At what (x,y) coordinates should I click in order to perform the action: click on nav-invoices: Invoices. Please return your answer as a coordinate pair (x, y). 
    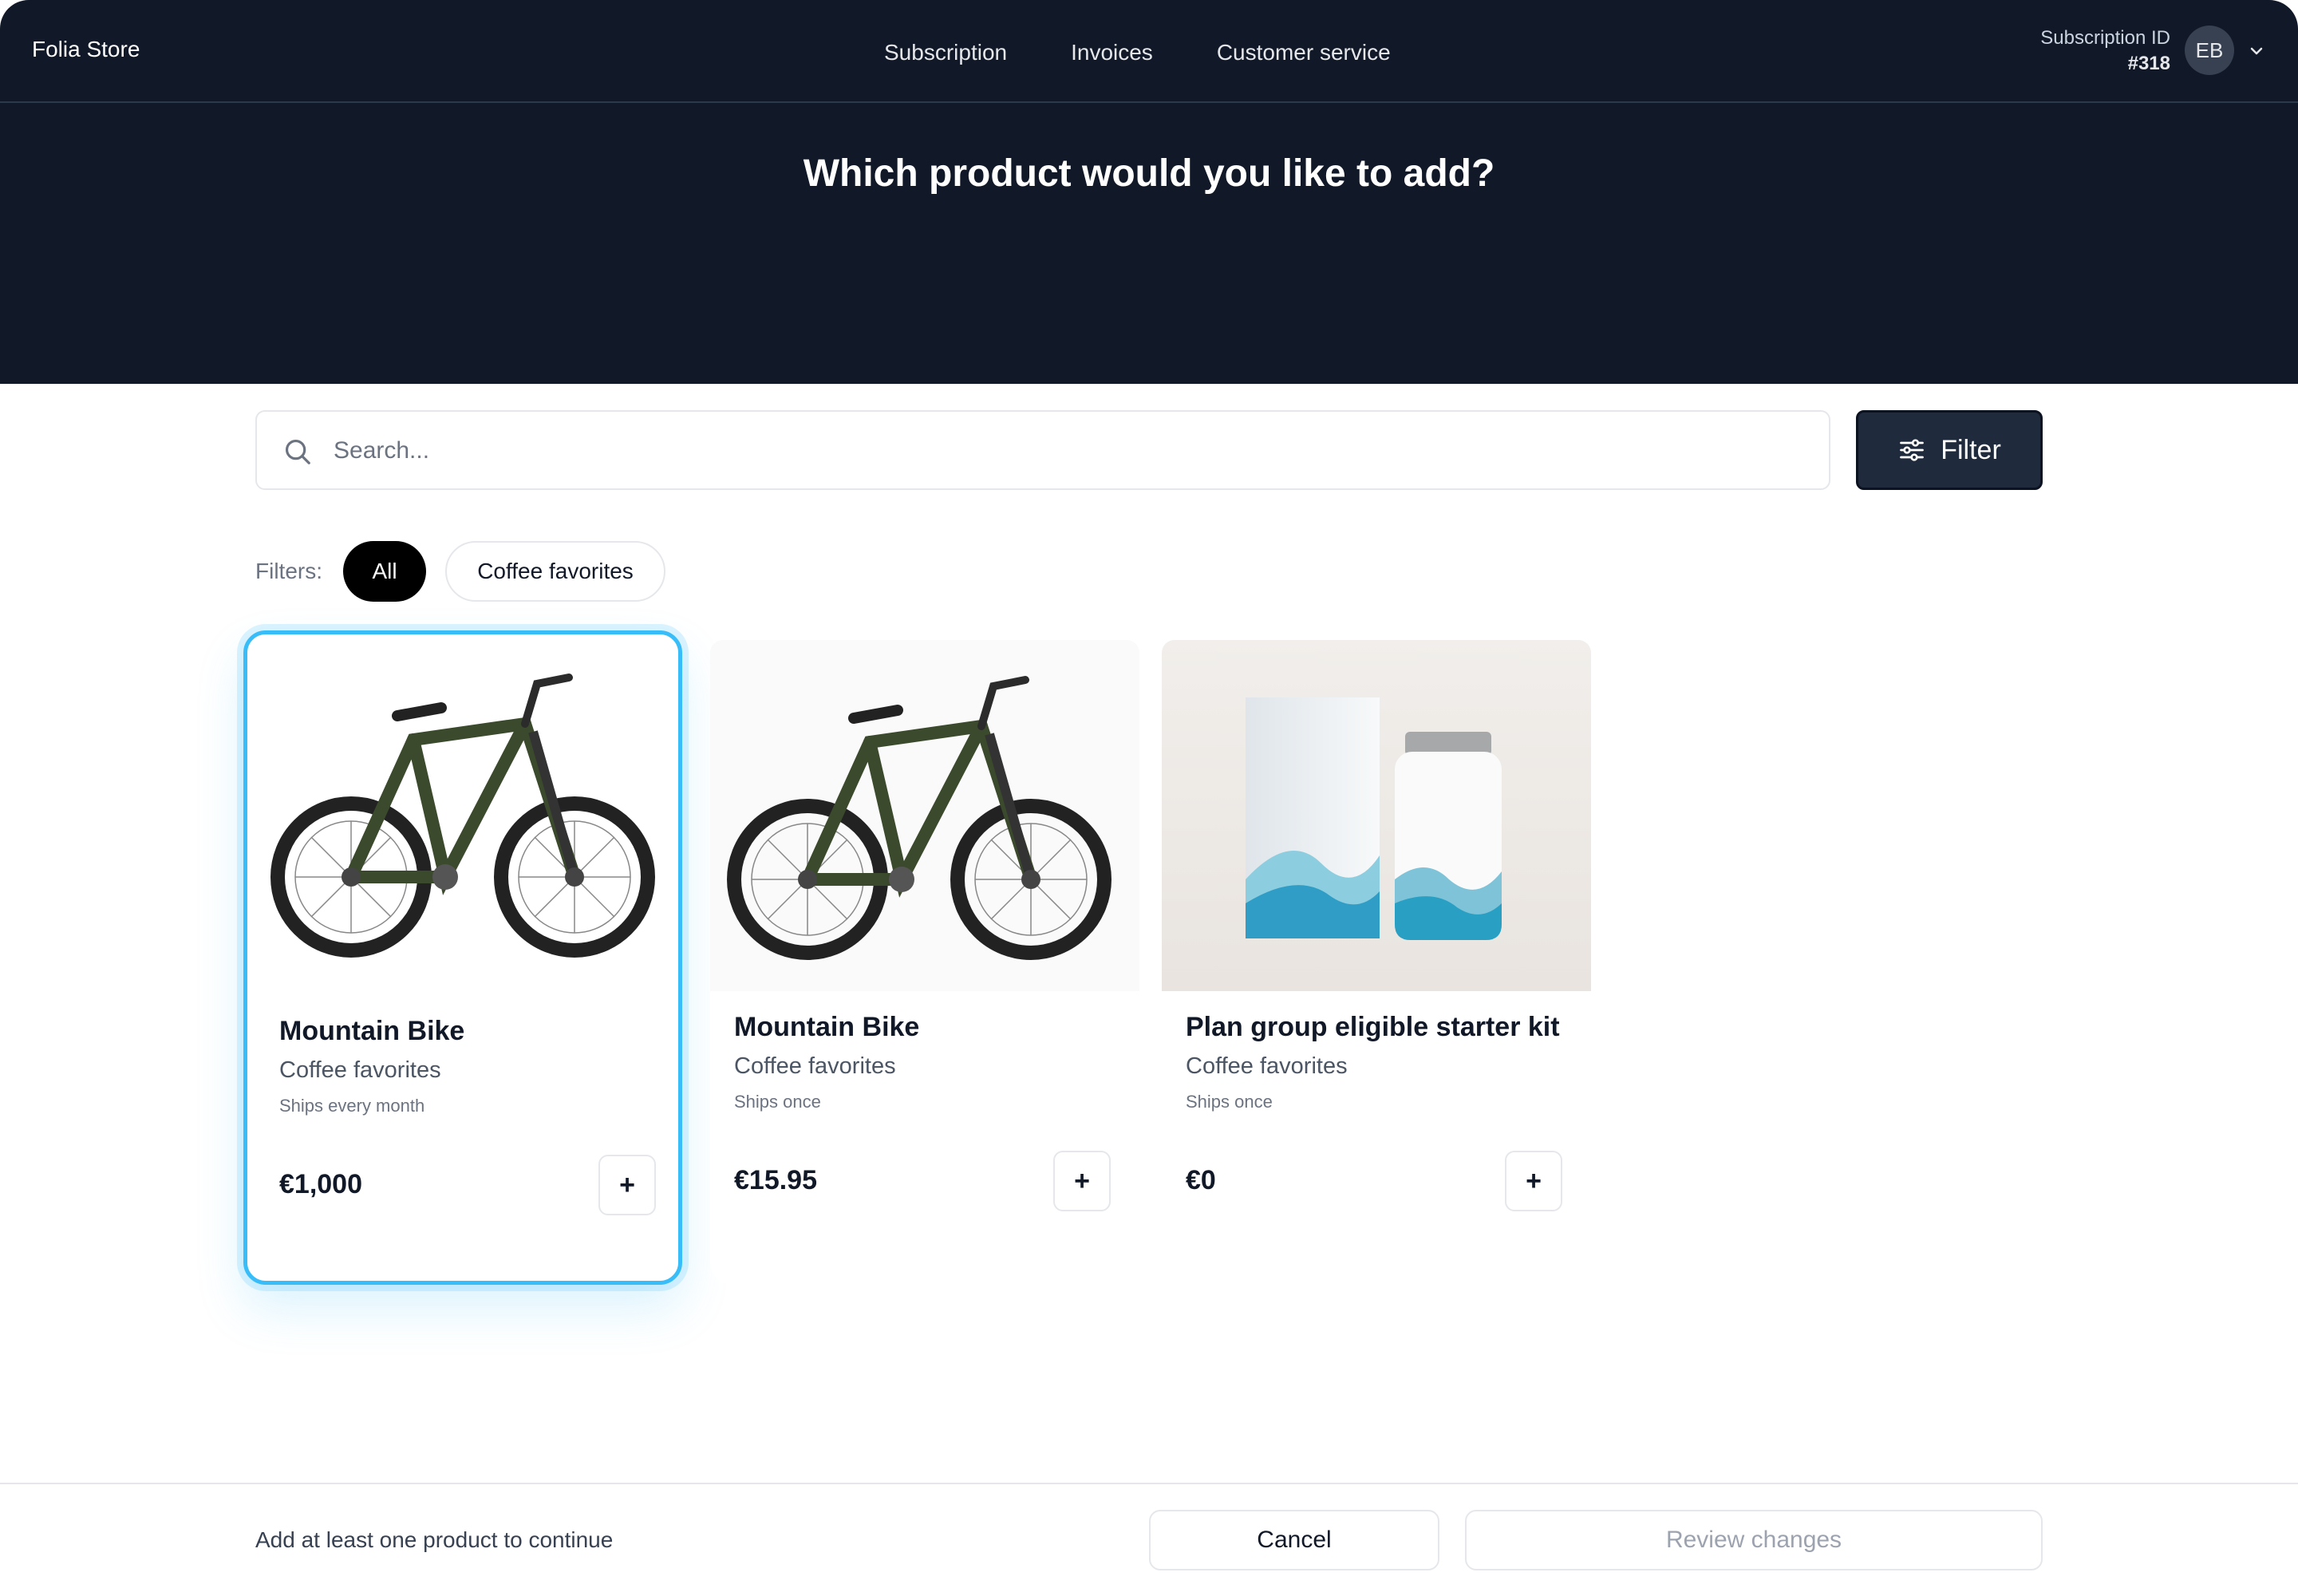
    Looking at the image, I should click on (1112, 52).